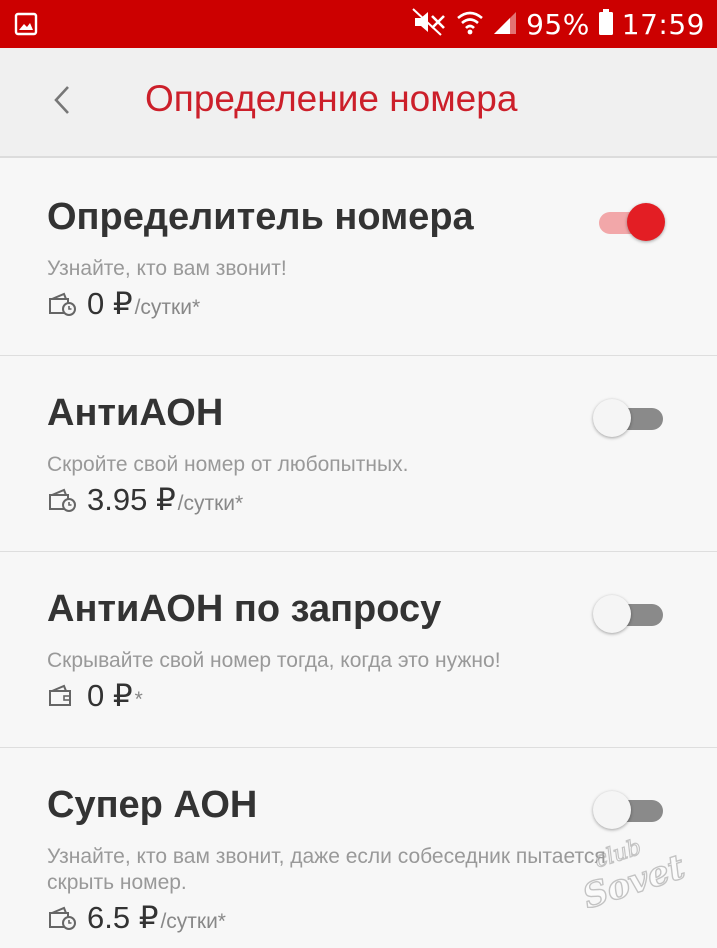 The height and width of the screenshot is (948, 717). I want to click on service-price: 6.5 ₽ /сутки*, so click(136, 918).